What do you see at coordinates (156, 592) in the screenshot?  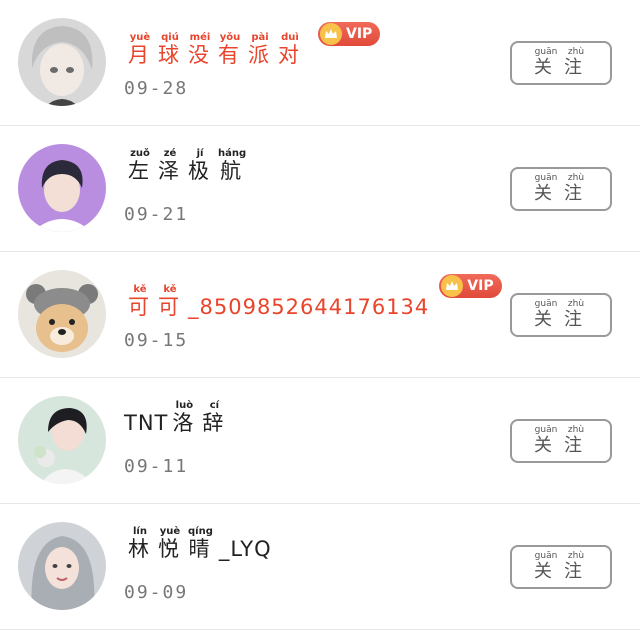 I see `follow-date: 09-09` at bounding box center [156, 592].